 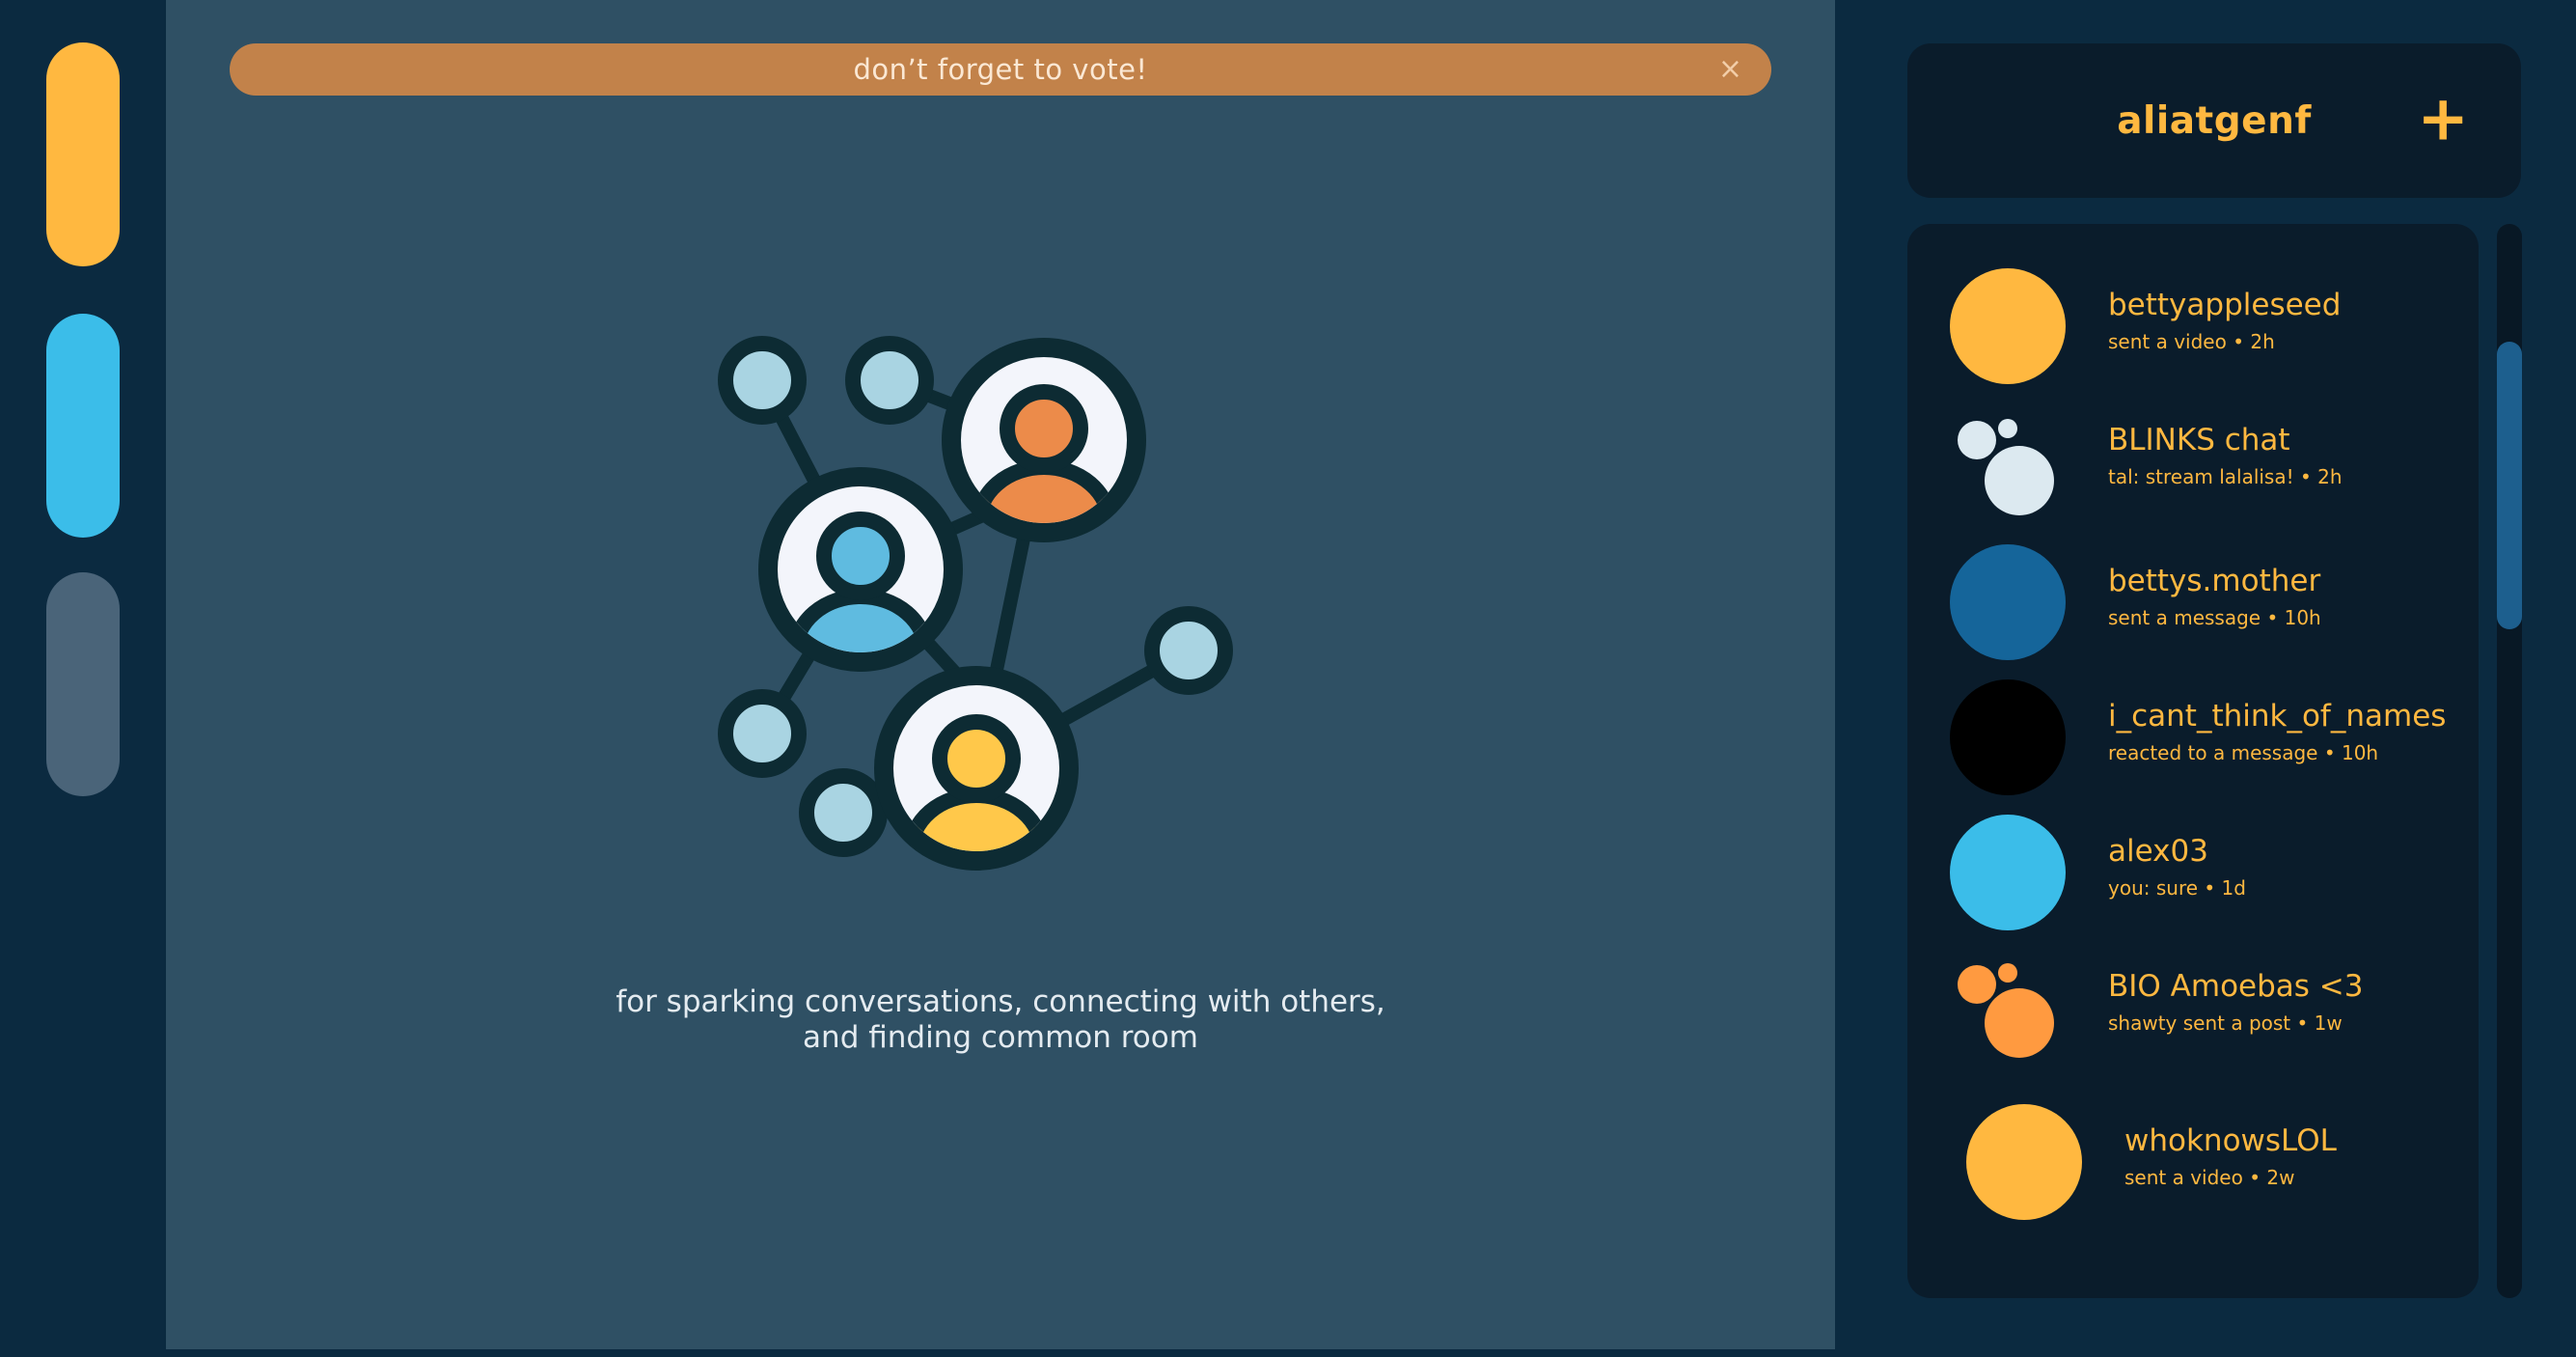 What do you see at coordinates (2193, 1010) in the screenshot?
I see `chat-item-bio-amoebas: BIO Amoebas <3 shawty sent a post • 1w` at bounding box center [2193, 1010].